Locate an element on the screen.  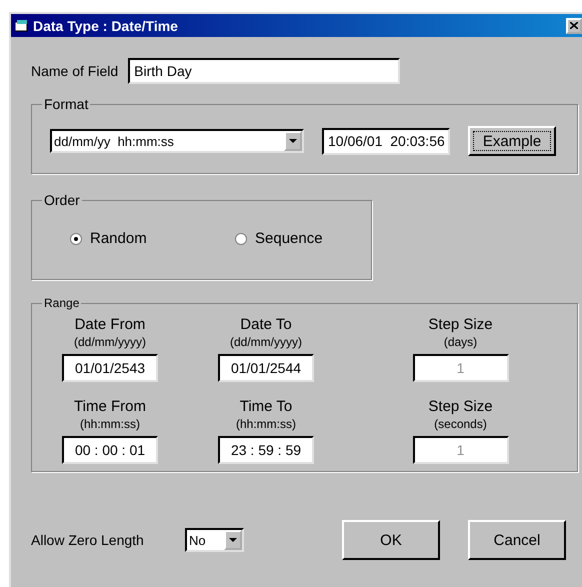
name-input: Birth Day is located at coordinates (264, 71).